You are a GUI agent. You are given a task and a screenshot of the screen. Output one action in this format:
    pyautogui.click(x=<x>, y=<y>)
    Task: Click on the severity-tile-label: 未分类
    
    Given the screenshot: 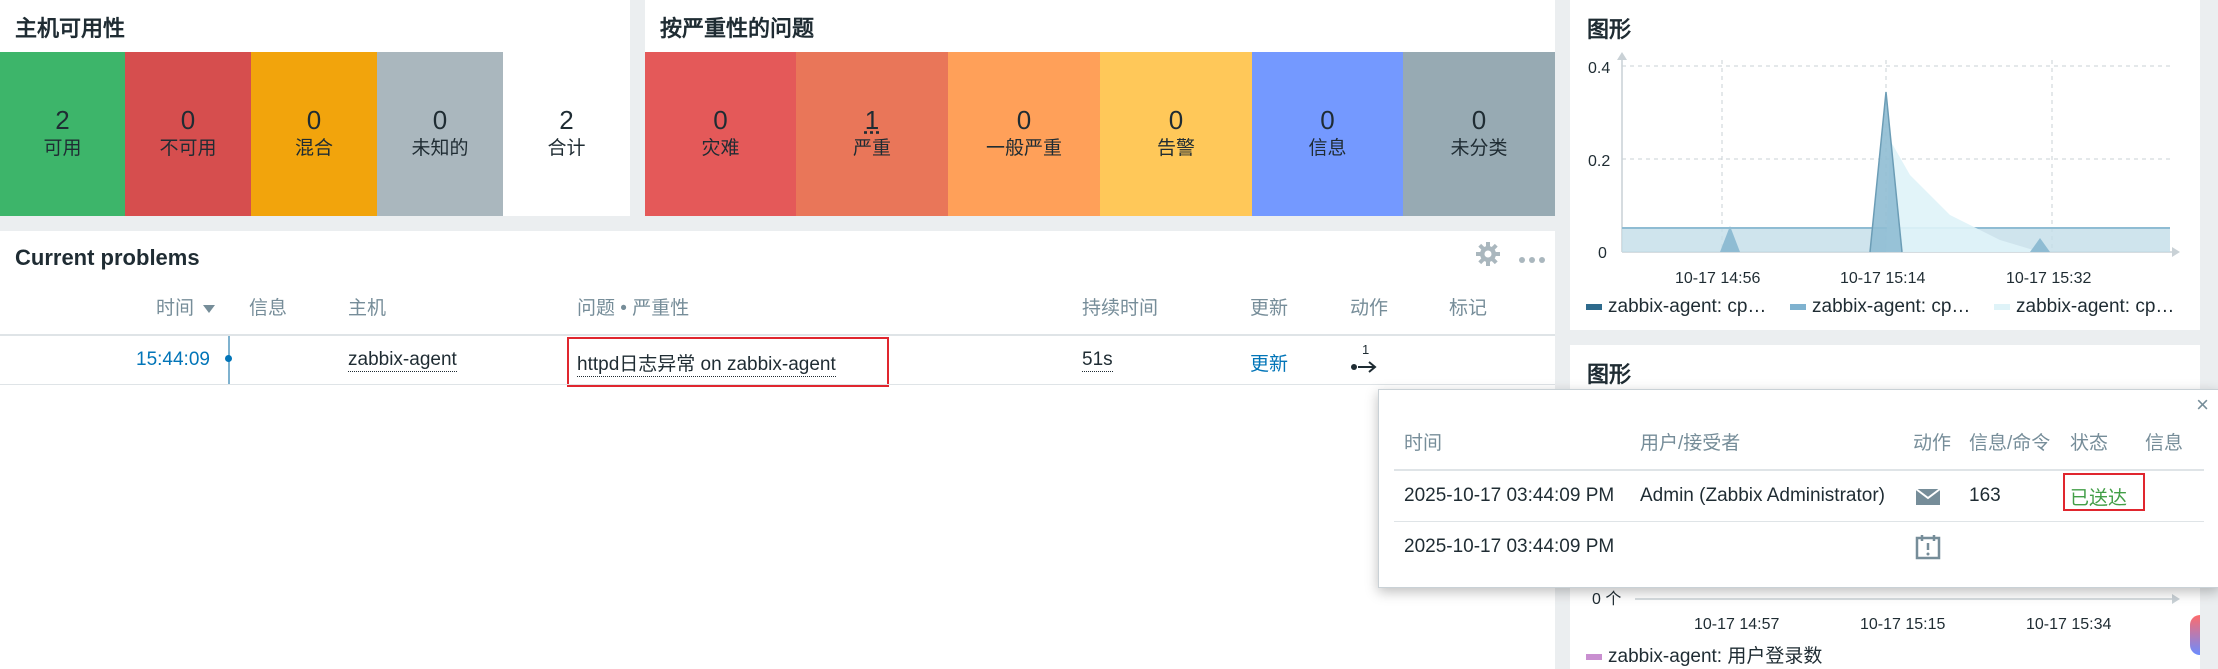 What is the action you would take?
    pyautogui.click(x=1479, y=148)
    